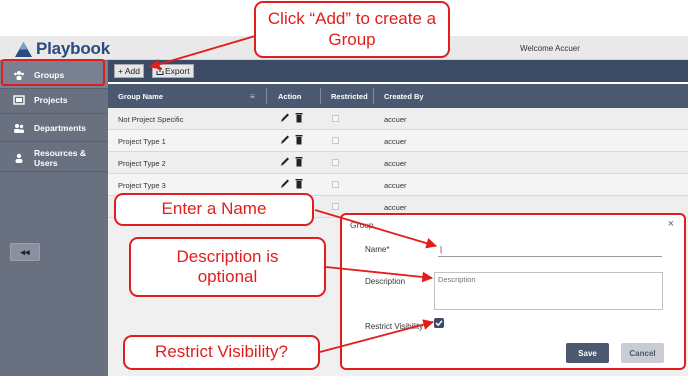 Image resolution: width=688 pixels, height=376 pixels. I want to click on checkmark-icon, so click(439, 323).